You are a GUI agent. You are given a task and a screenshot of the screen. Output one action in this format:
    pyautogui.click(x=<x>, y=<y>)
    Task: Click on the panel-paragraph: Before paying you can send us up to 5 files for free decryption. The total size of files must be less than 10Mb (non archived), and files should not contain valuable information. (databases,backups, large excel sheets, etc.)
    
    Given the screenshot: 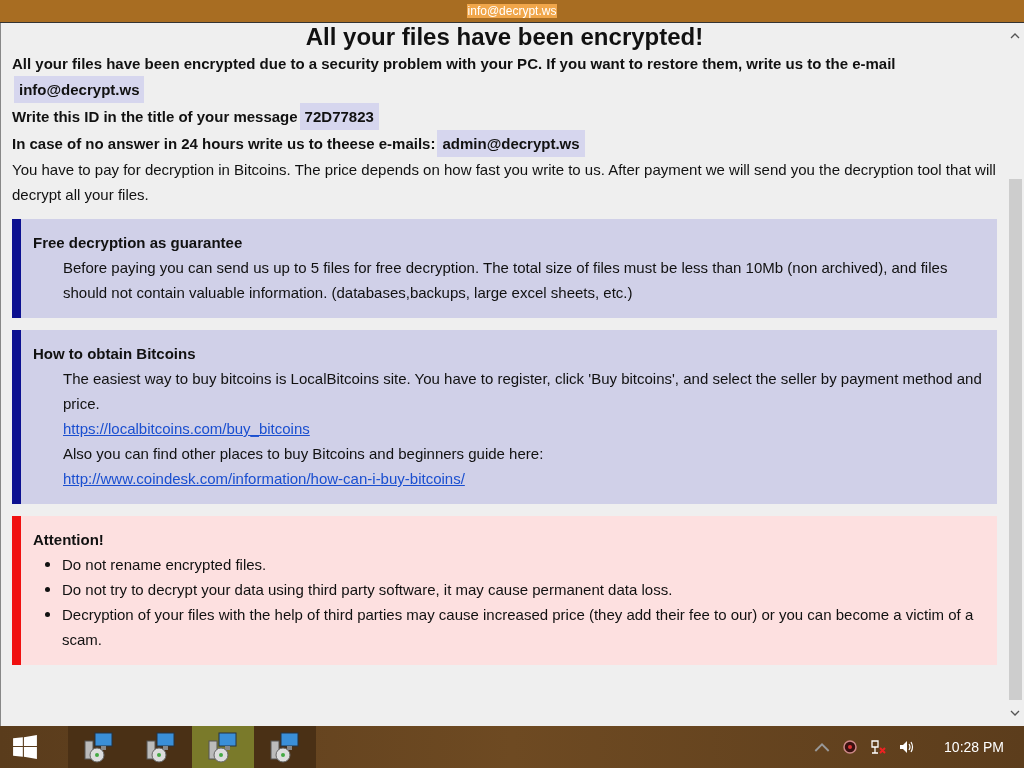 What is the action you would take?
    pyautogui.click(x=505, y=280)
    